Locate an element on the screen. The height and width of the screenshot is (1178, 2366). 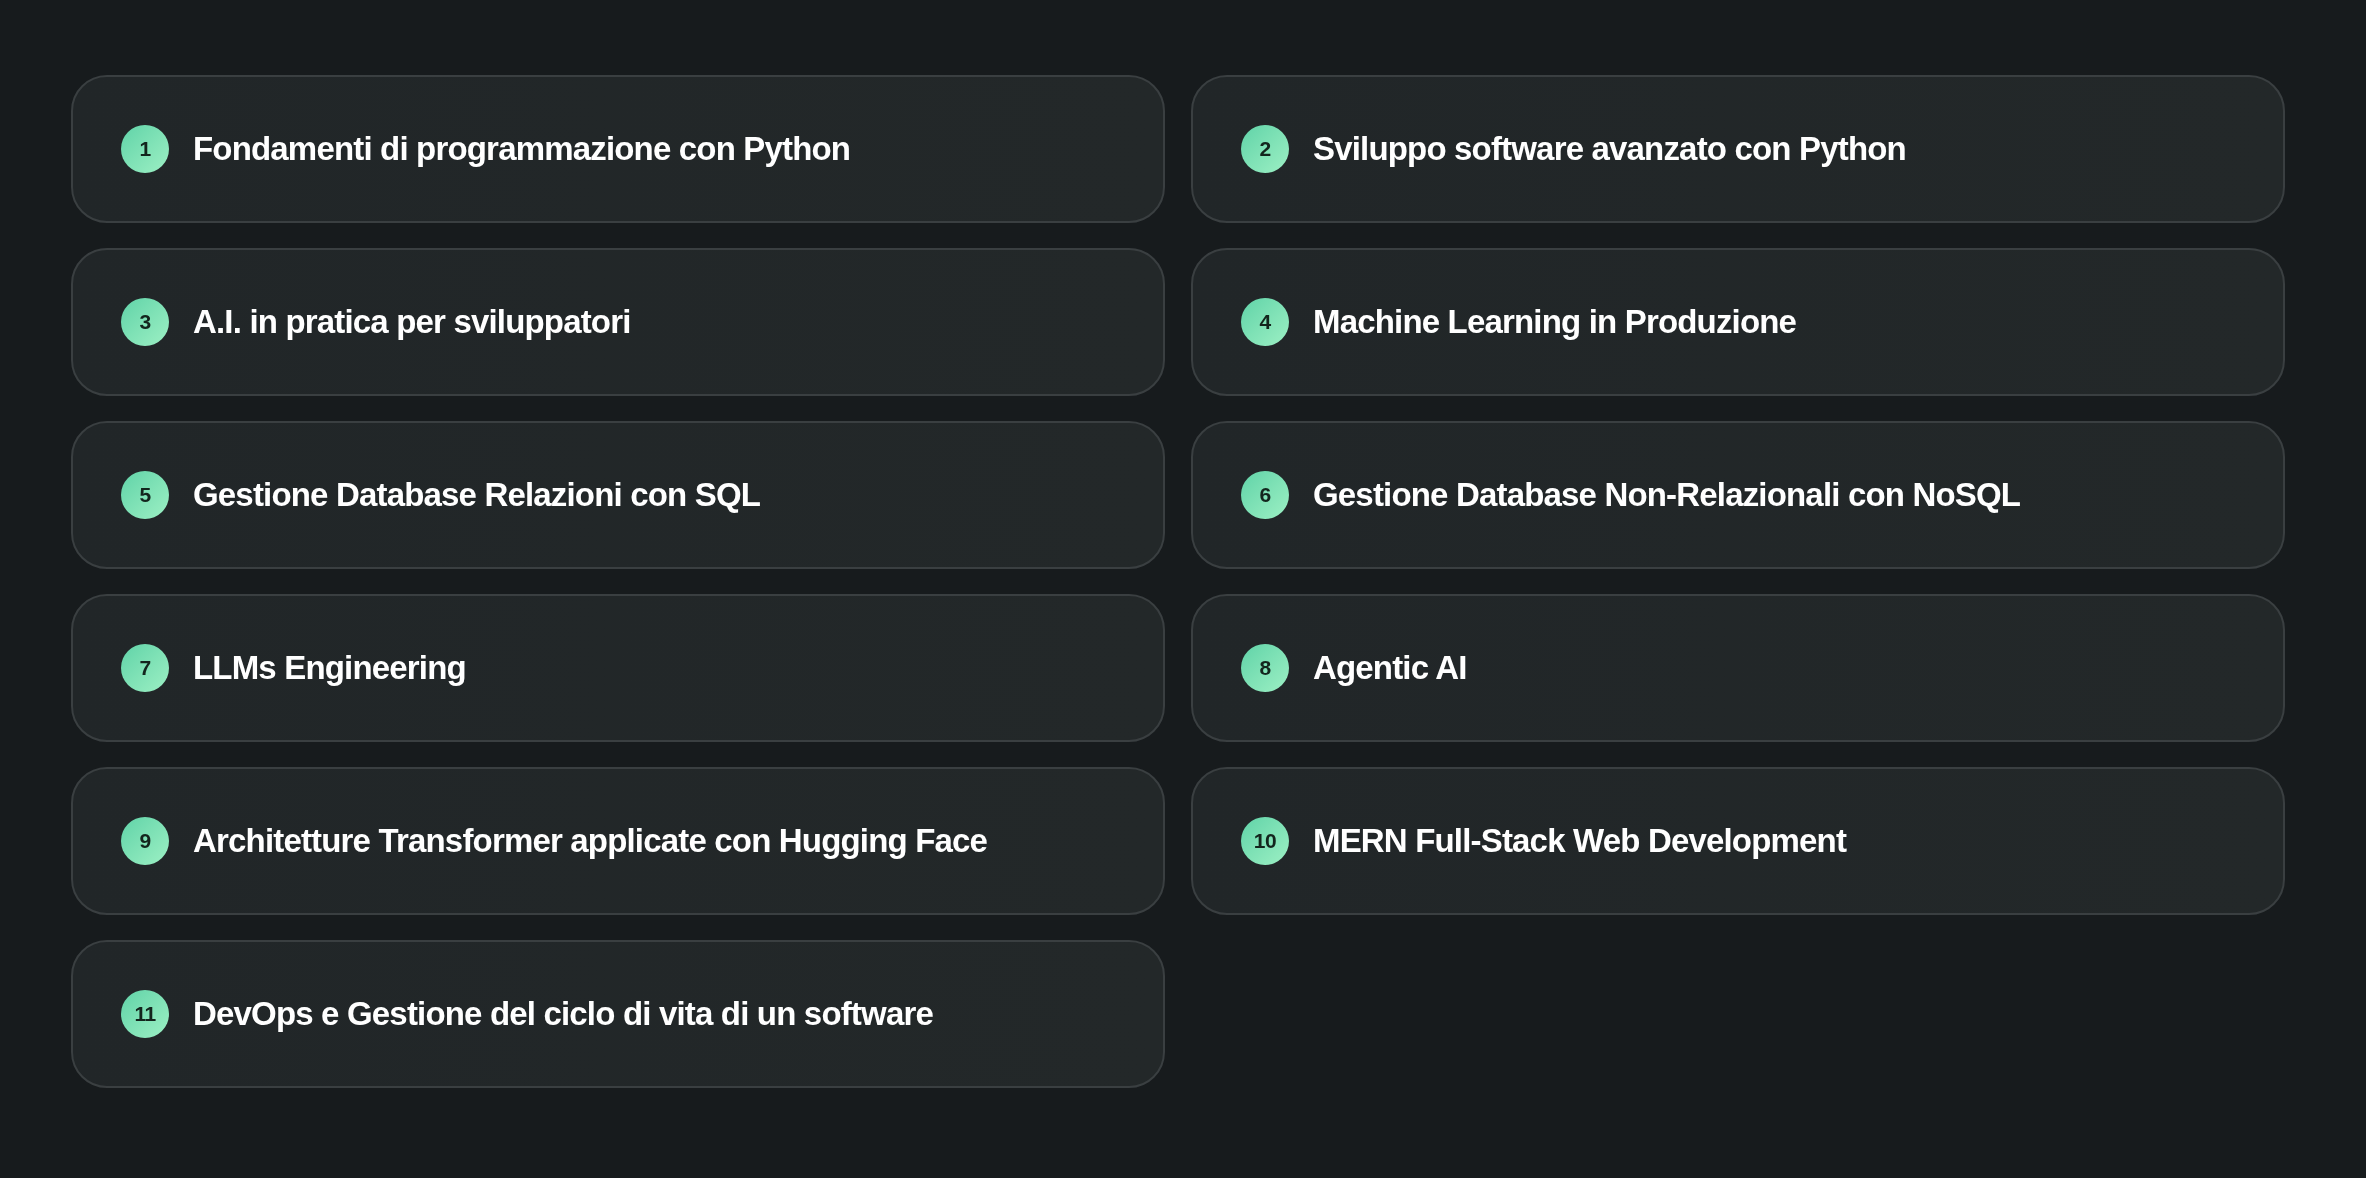
course-title: Fondamenti di programmazione con Python is located at coordinates (522, 149).